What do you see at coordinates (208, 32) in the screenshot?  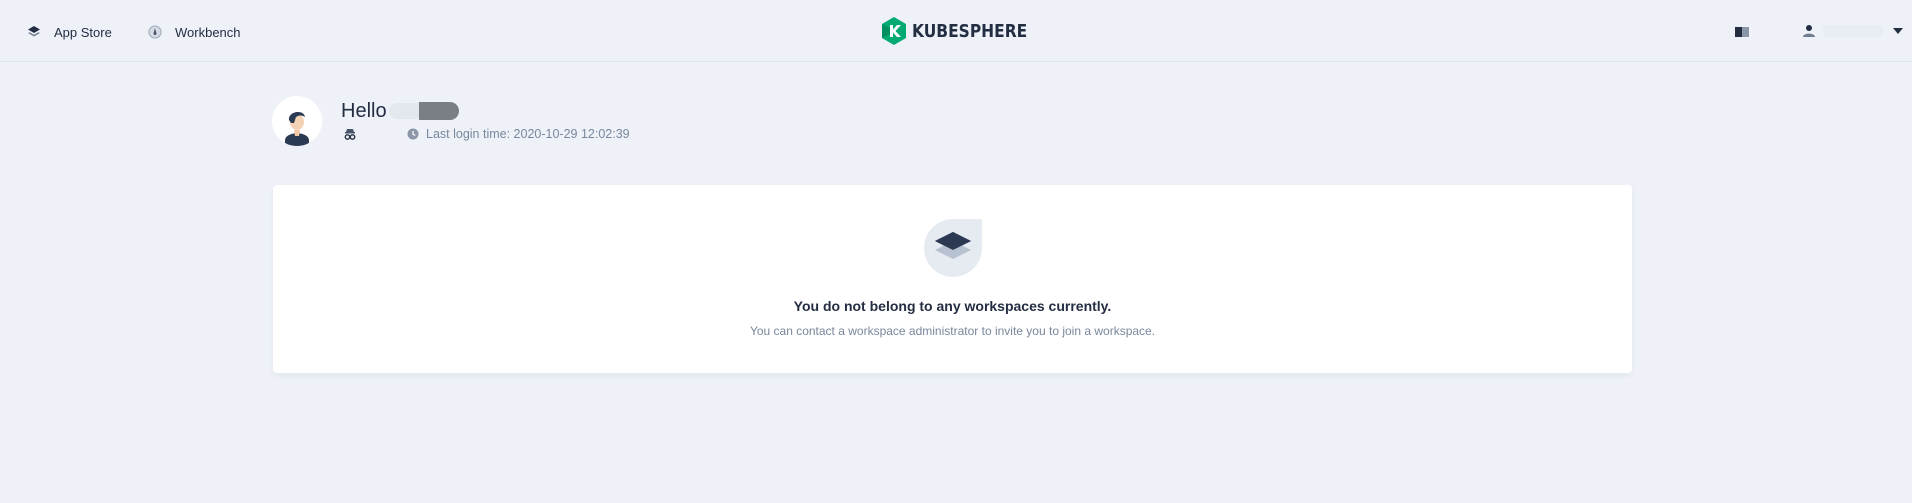 I see `nav-workbench-label: Workbench` at bounding box center [208, 32].